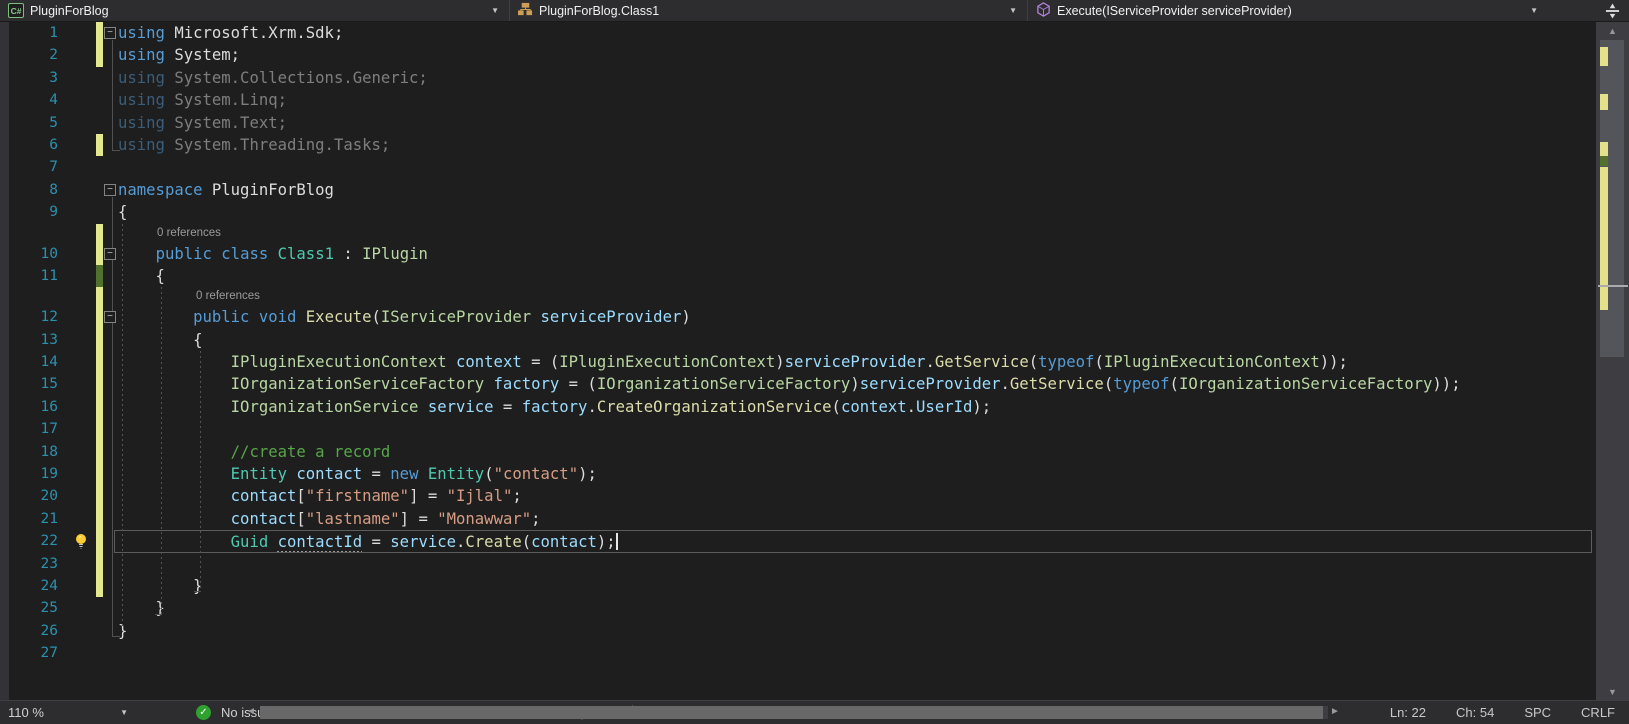  Describe the element at coordinates (39, 631) in the screenshot. I see `line-number: 26` at that location.